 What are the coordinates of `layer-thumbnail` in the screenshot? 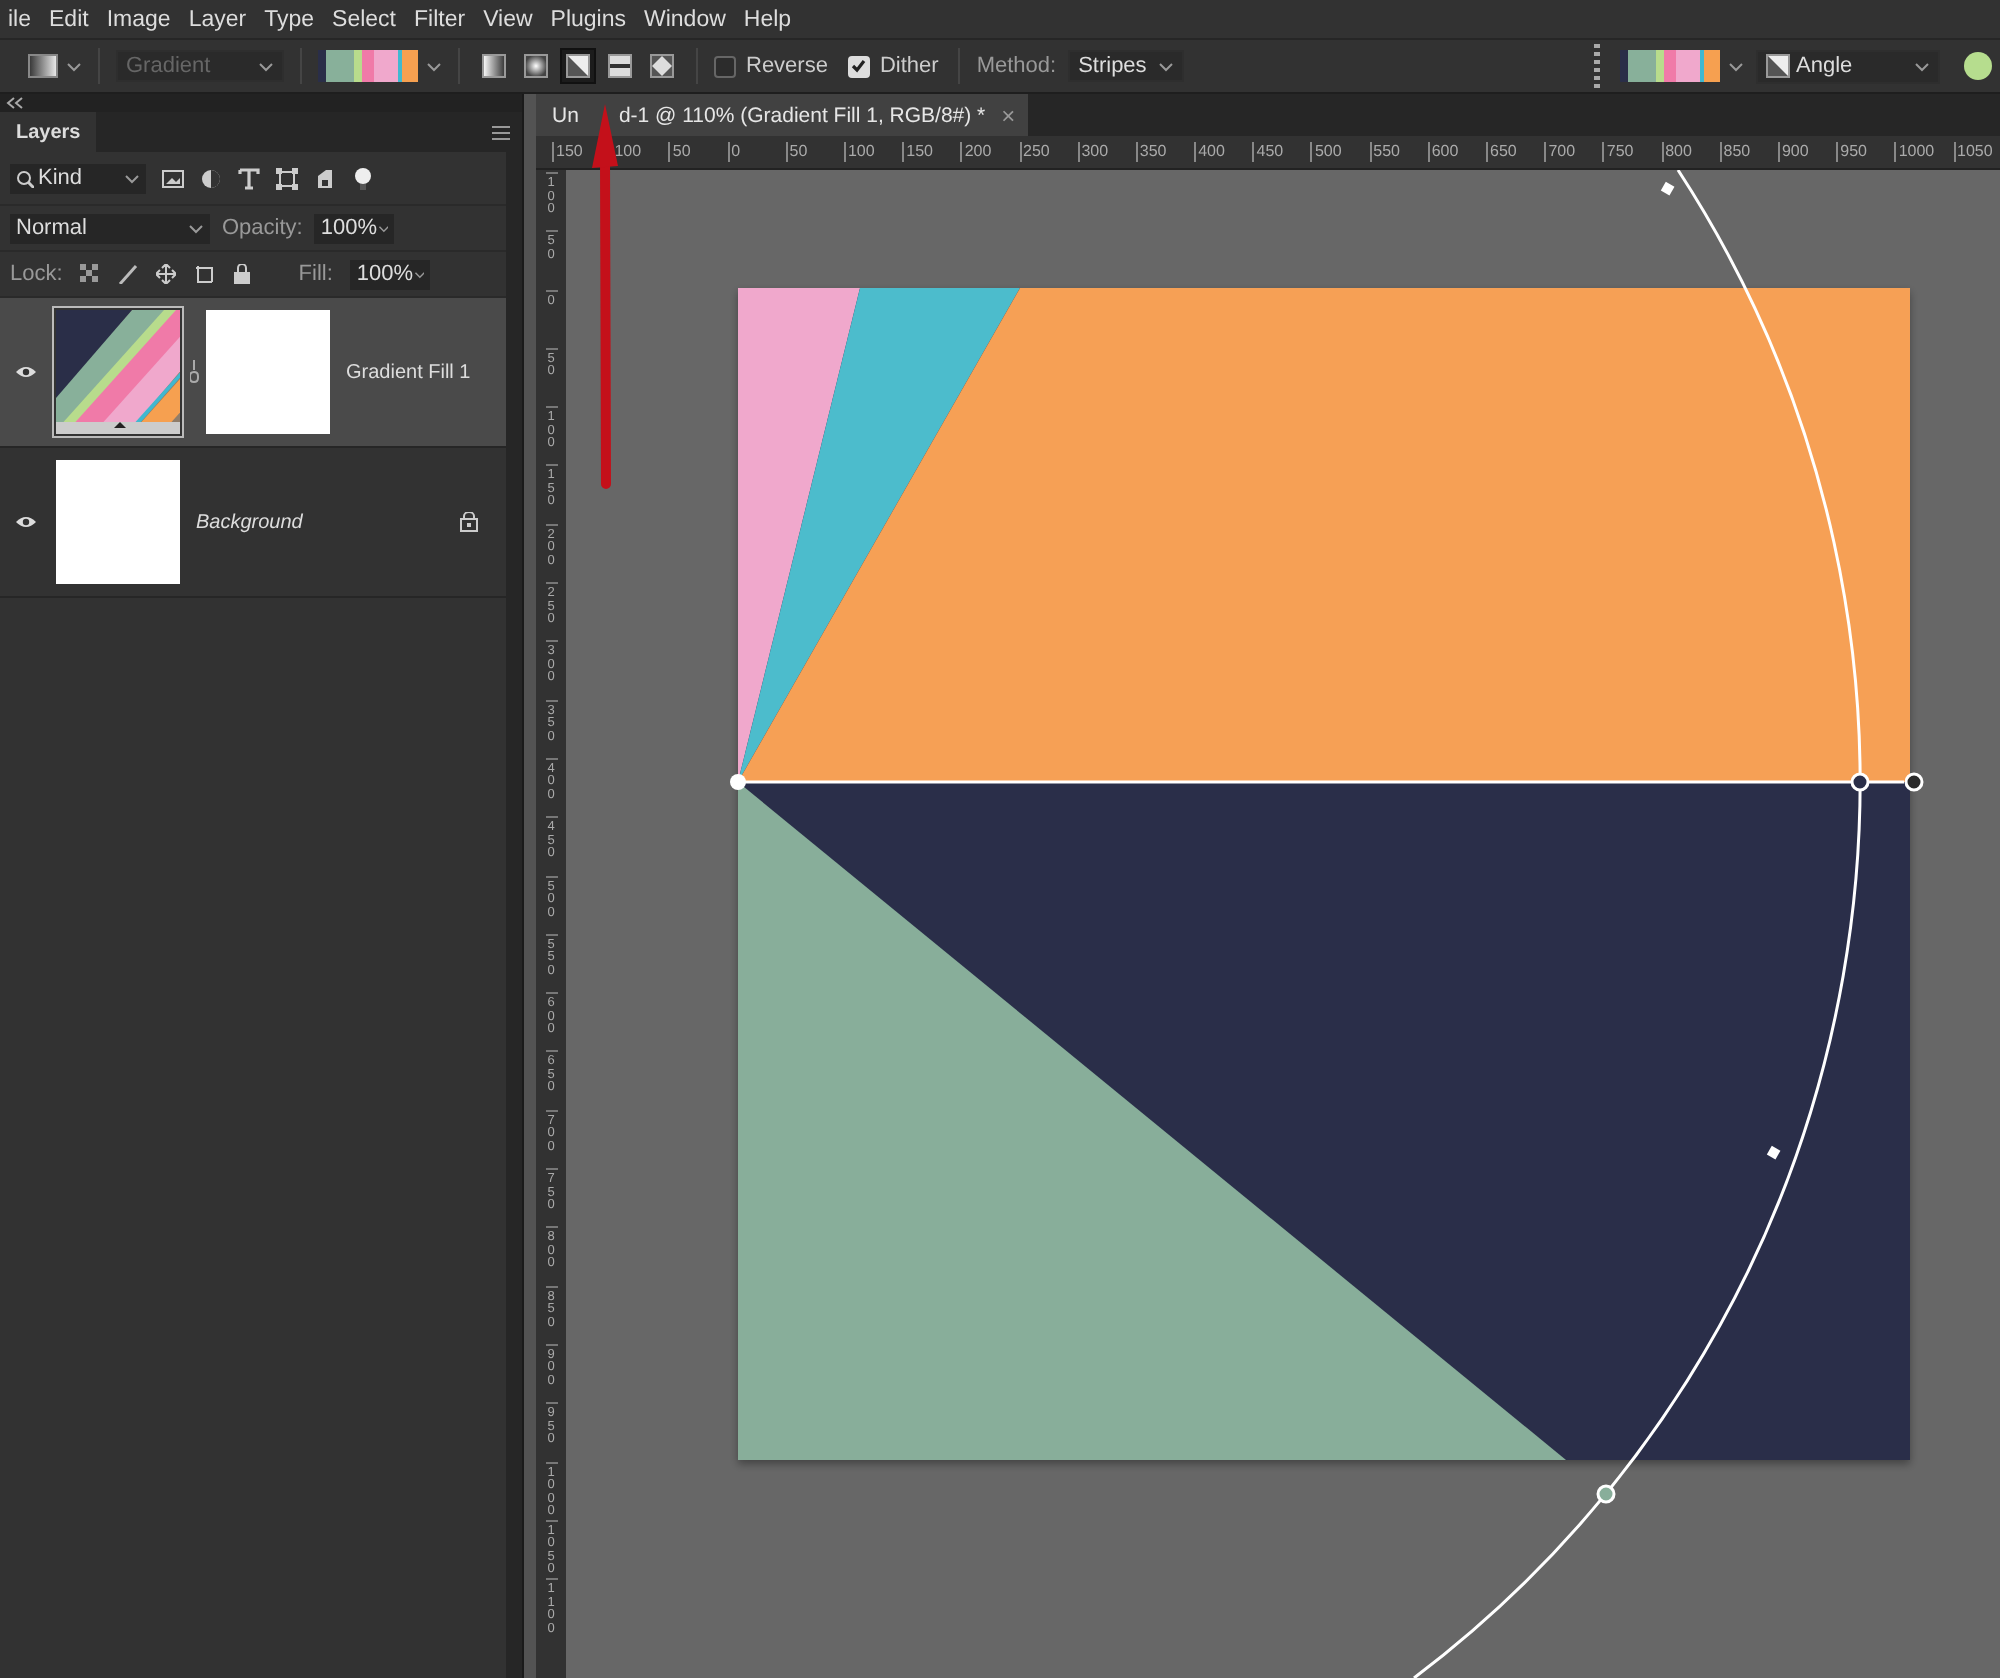 It's located at (118, 522).